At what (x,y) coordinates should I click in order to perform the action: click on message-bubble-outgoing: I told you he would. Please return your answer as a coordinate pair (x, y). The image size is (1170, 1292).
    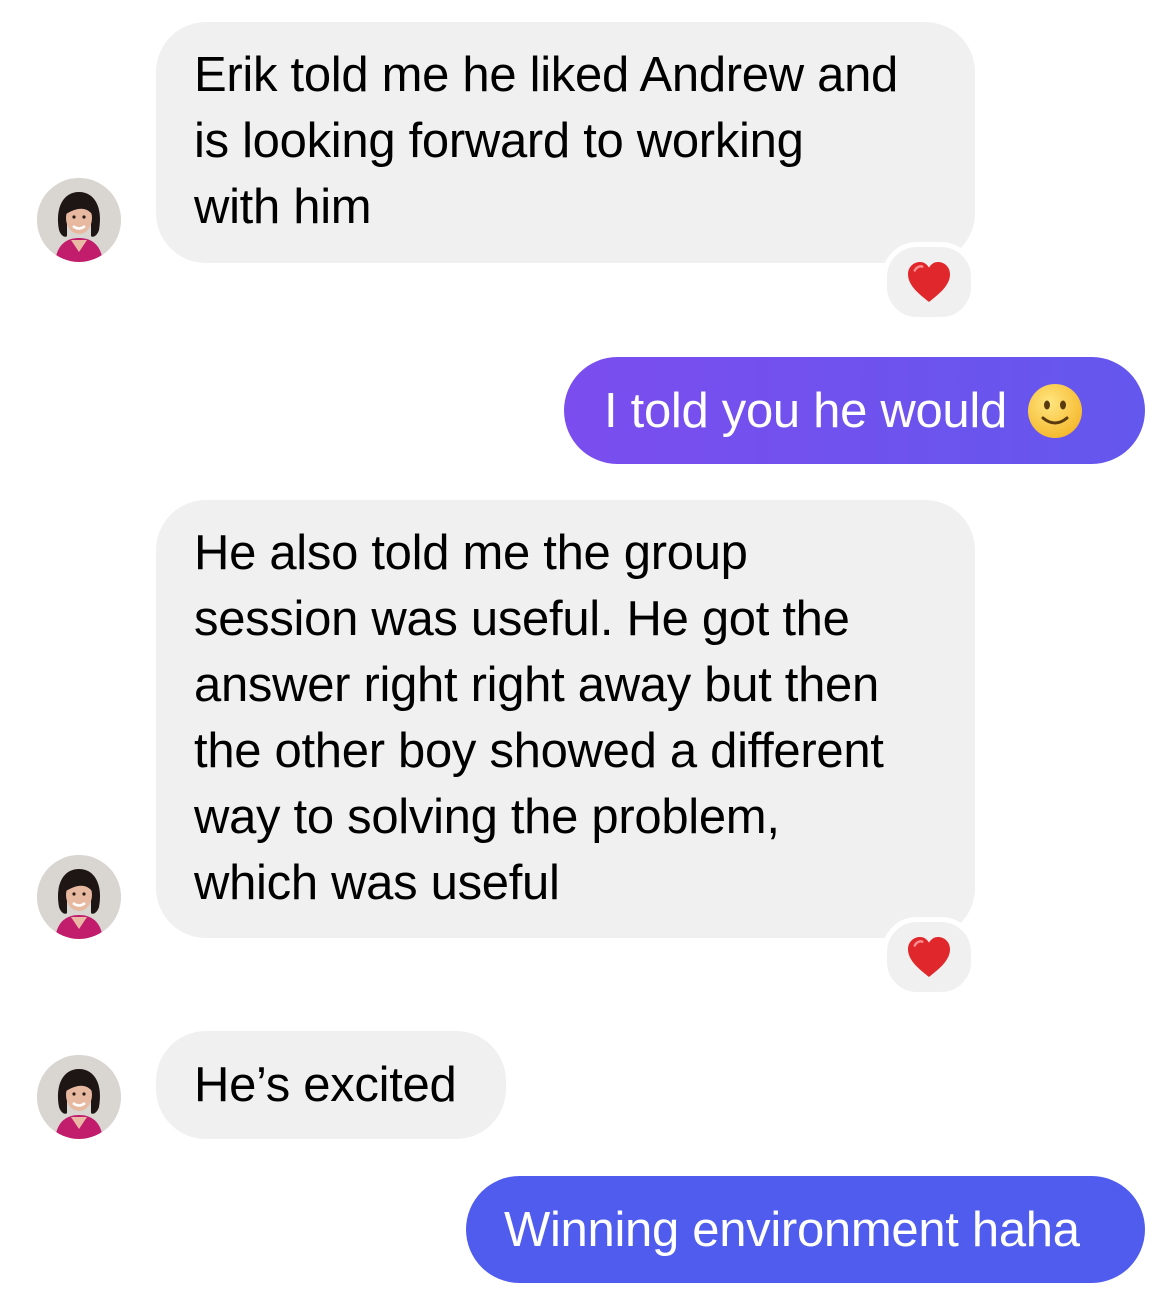
    Looking at the image, I should click on (854, 410).